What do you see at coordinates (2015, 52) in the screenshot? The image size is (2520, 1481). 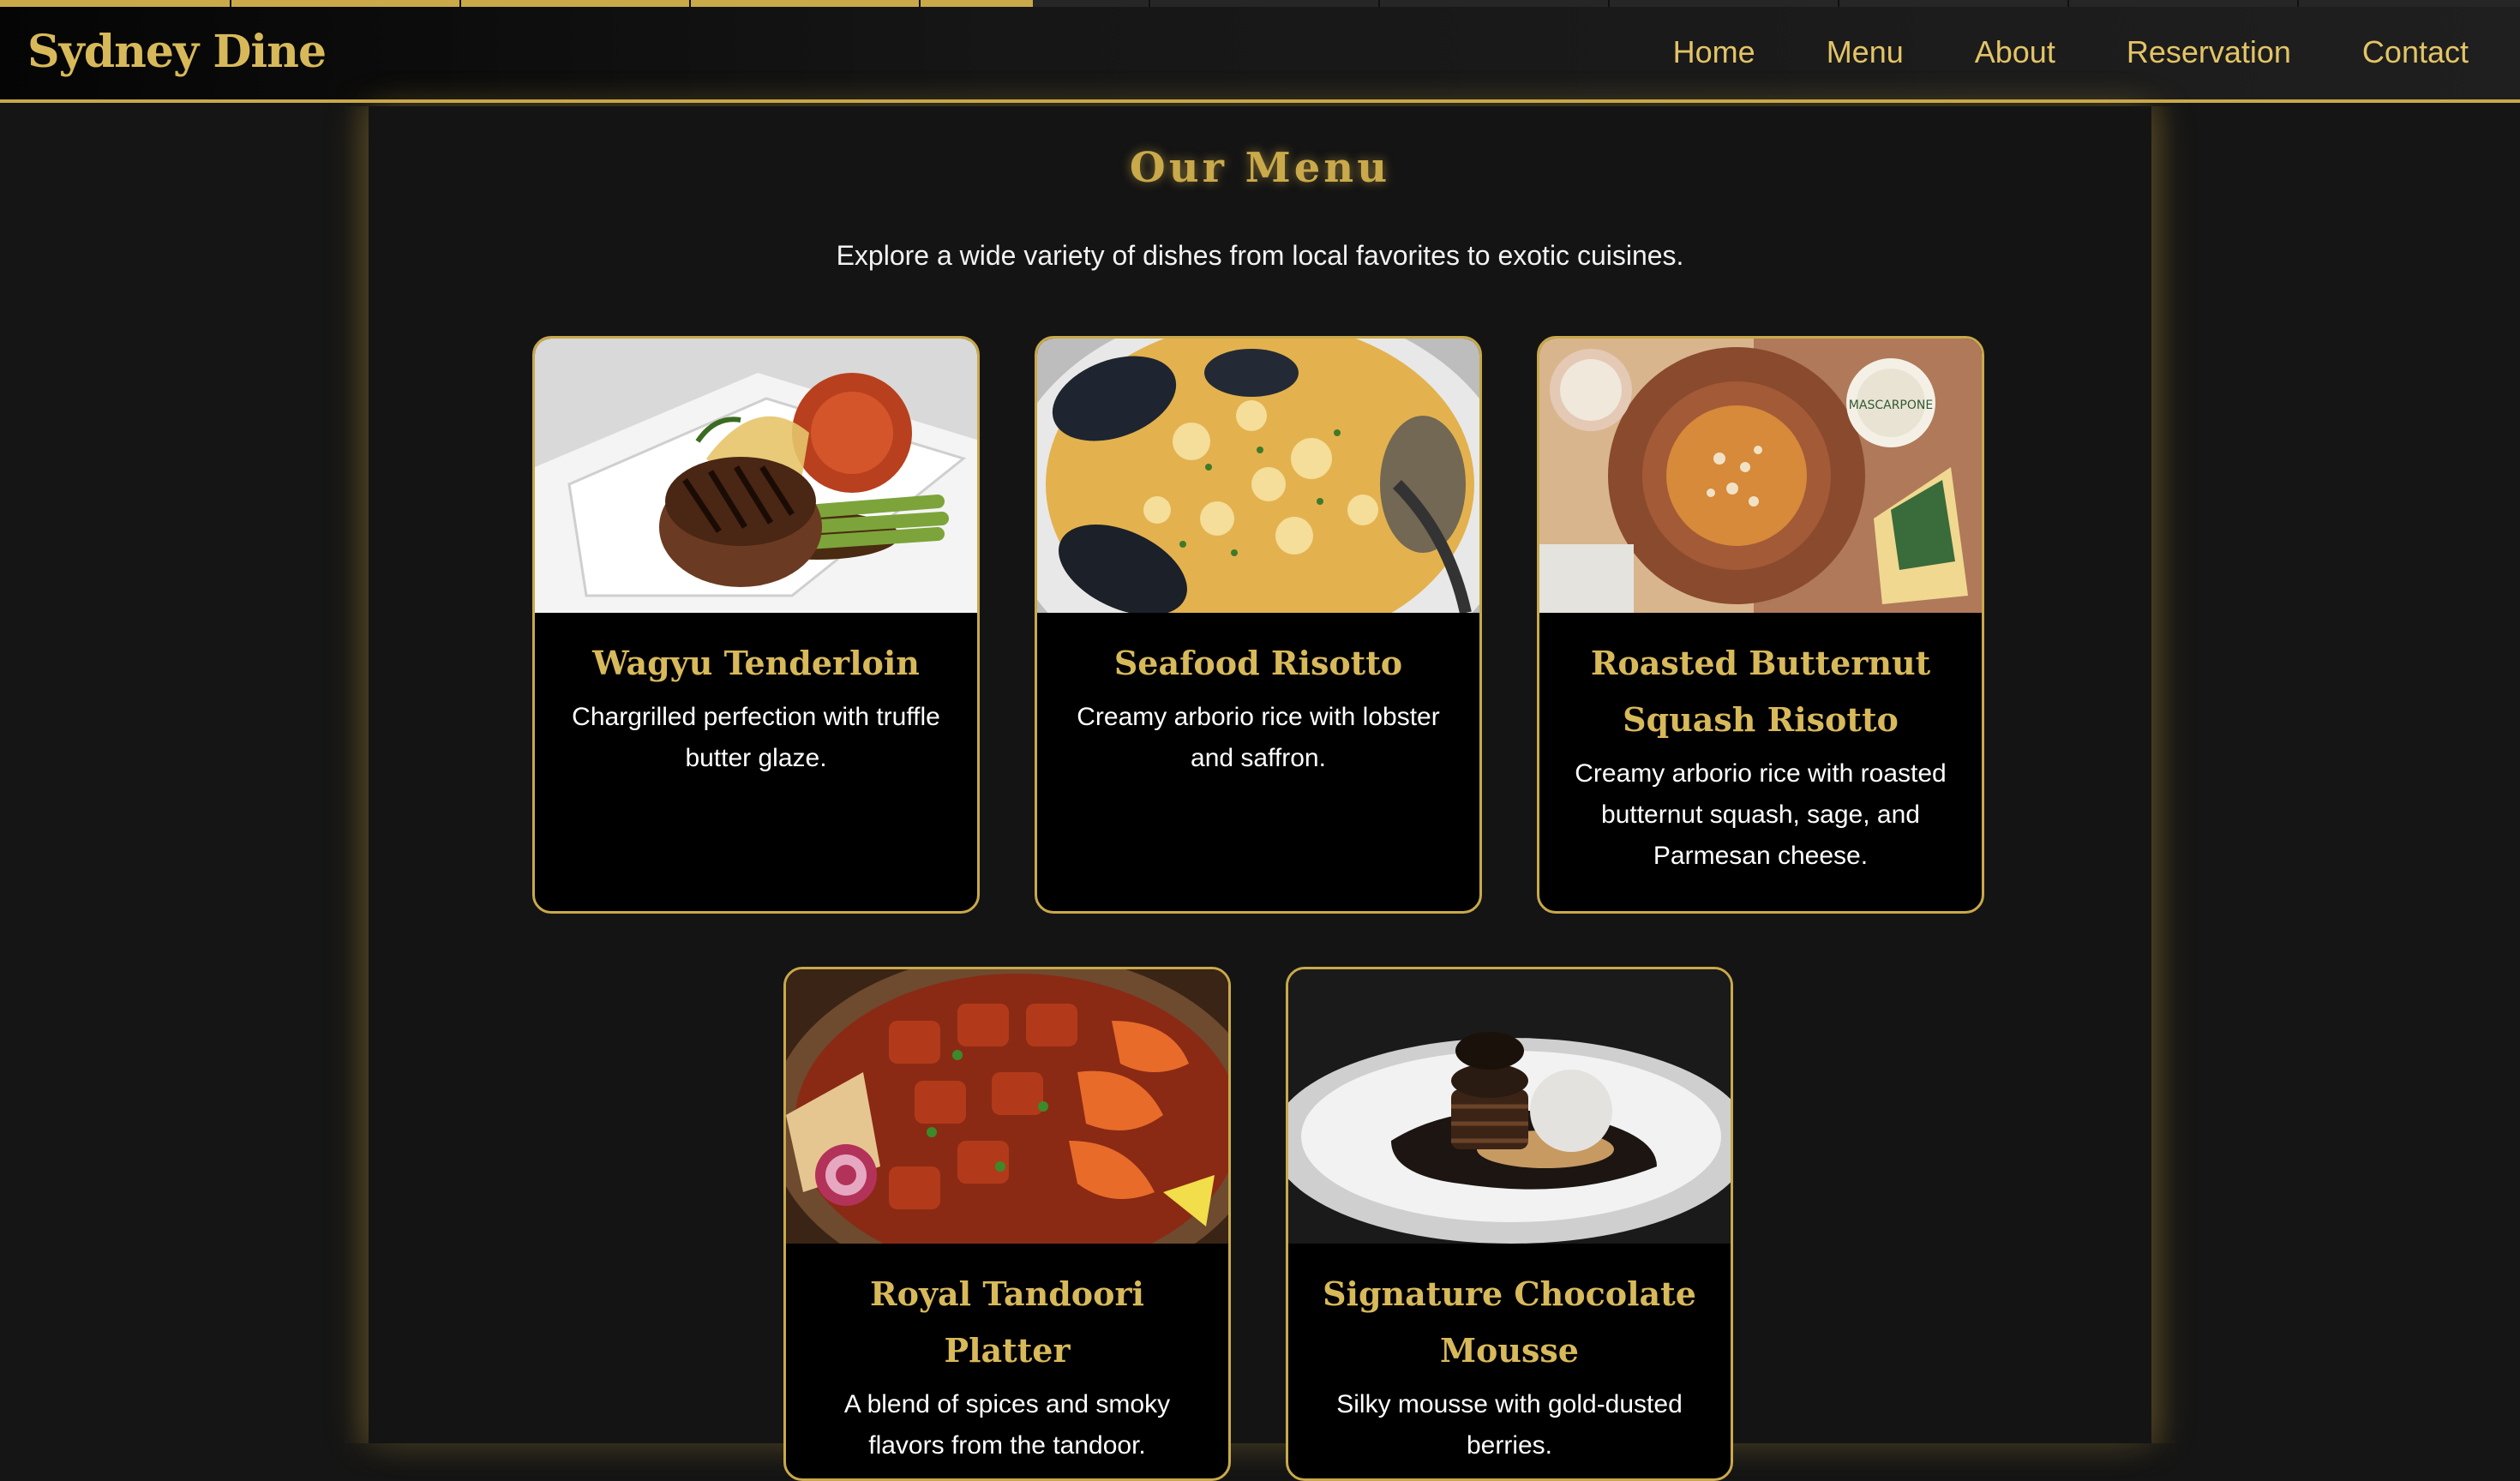 I see `nav-about: About` at bounding box center [2015, 52].